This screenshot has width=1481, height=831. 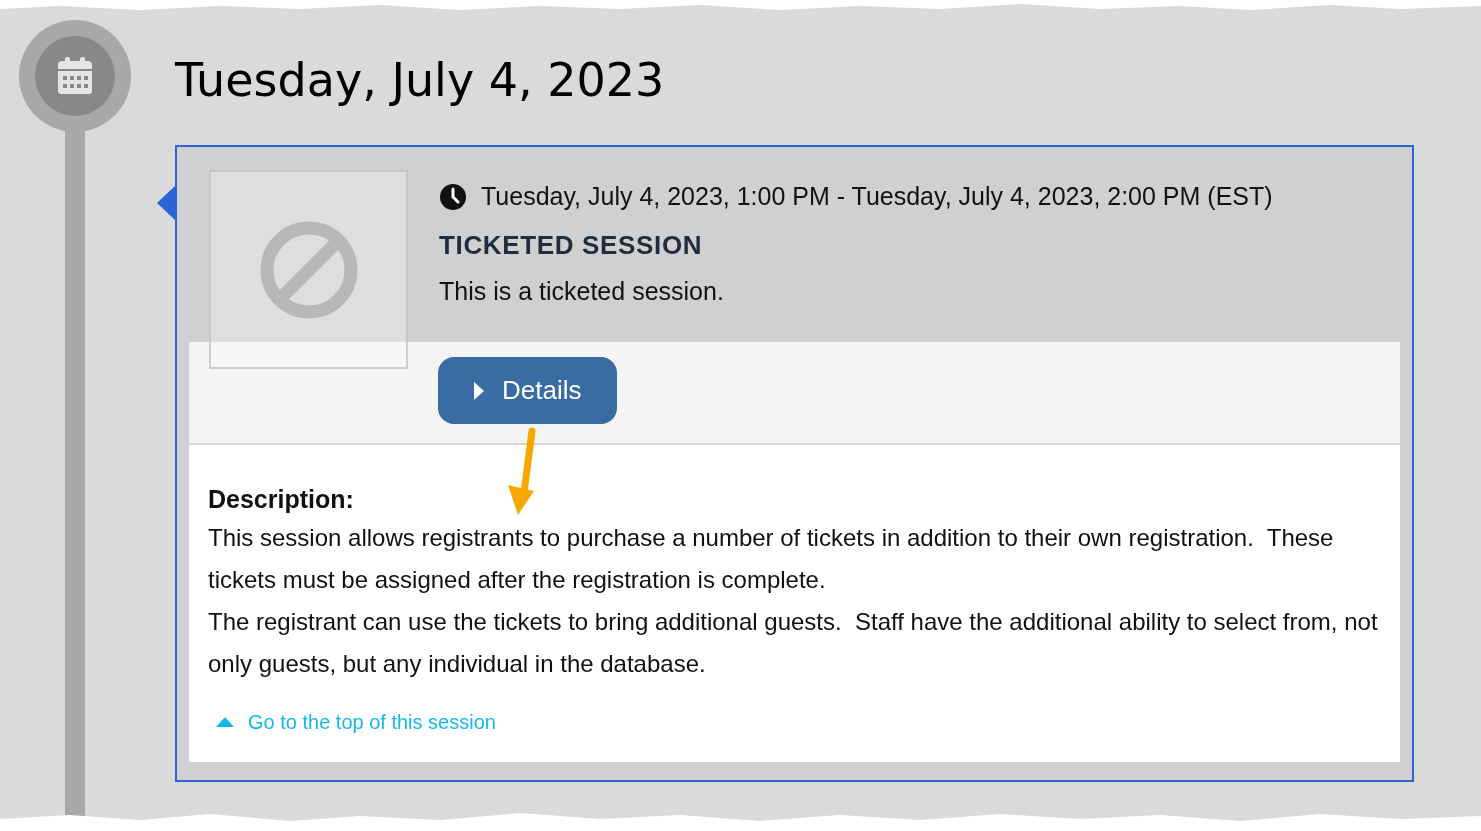 What do you see at coordinates (793, 643) in the screenshot?
I see `description-paragraph: The registrant can use the tickets to bring additional guests. Staff have the additional ability to select from, not only guests, but any individual in the database.` at bounding box center [793, 643].